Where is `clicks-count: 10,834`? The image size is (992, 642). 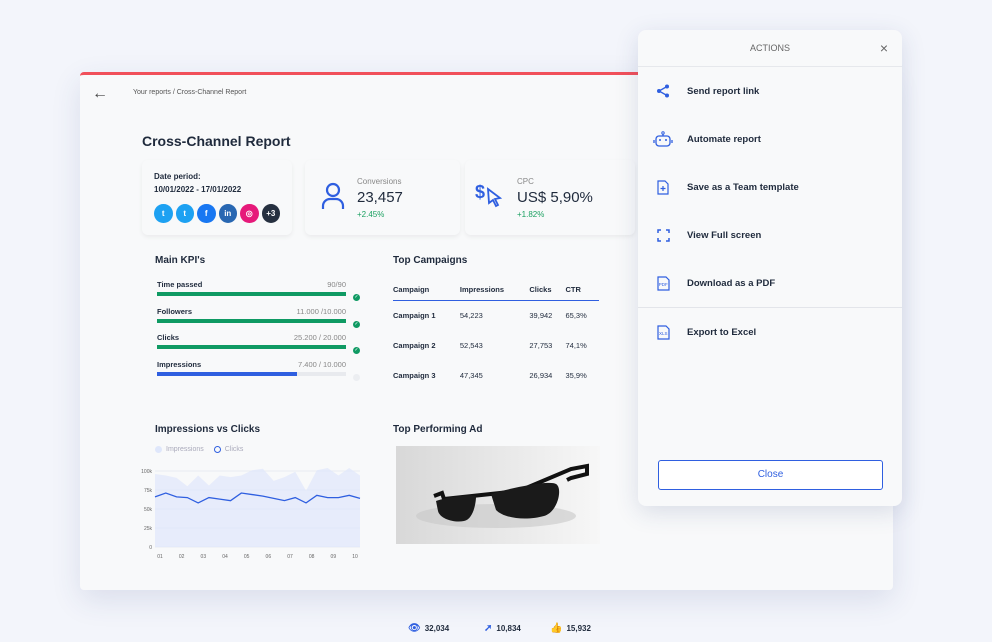
clicks-count: 10,834 is located at coordinates (508, 628).